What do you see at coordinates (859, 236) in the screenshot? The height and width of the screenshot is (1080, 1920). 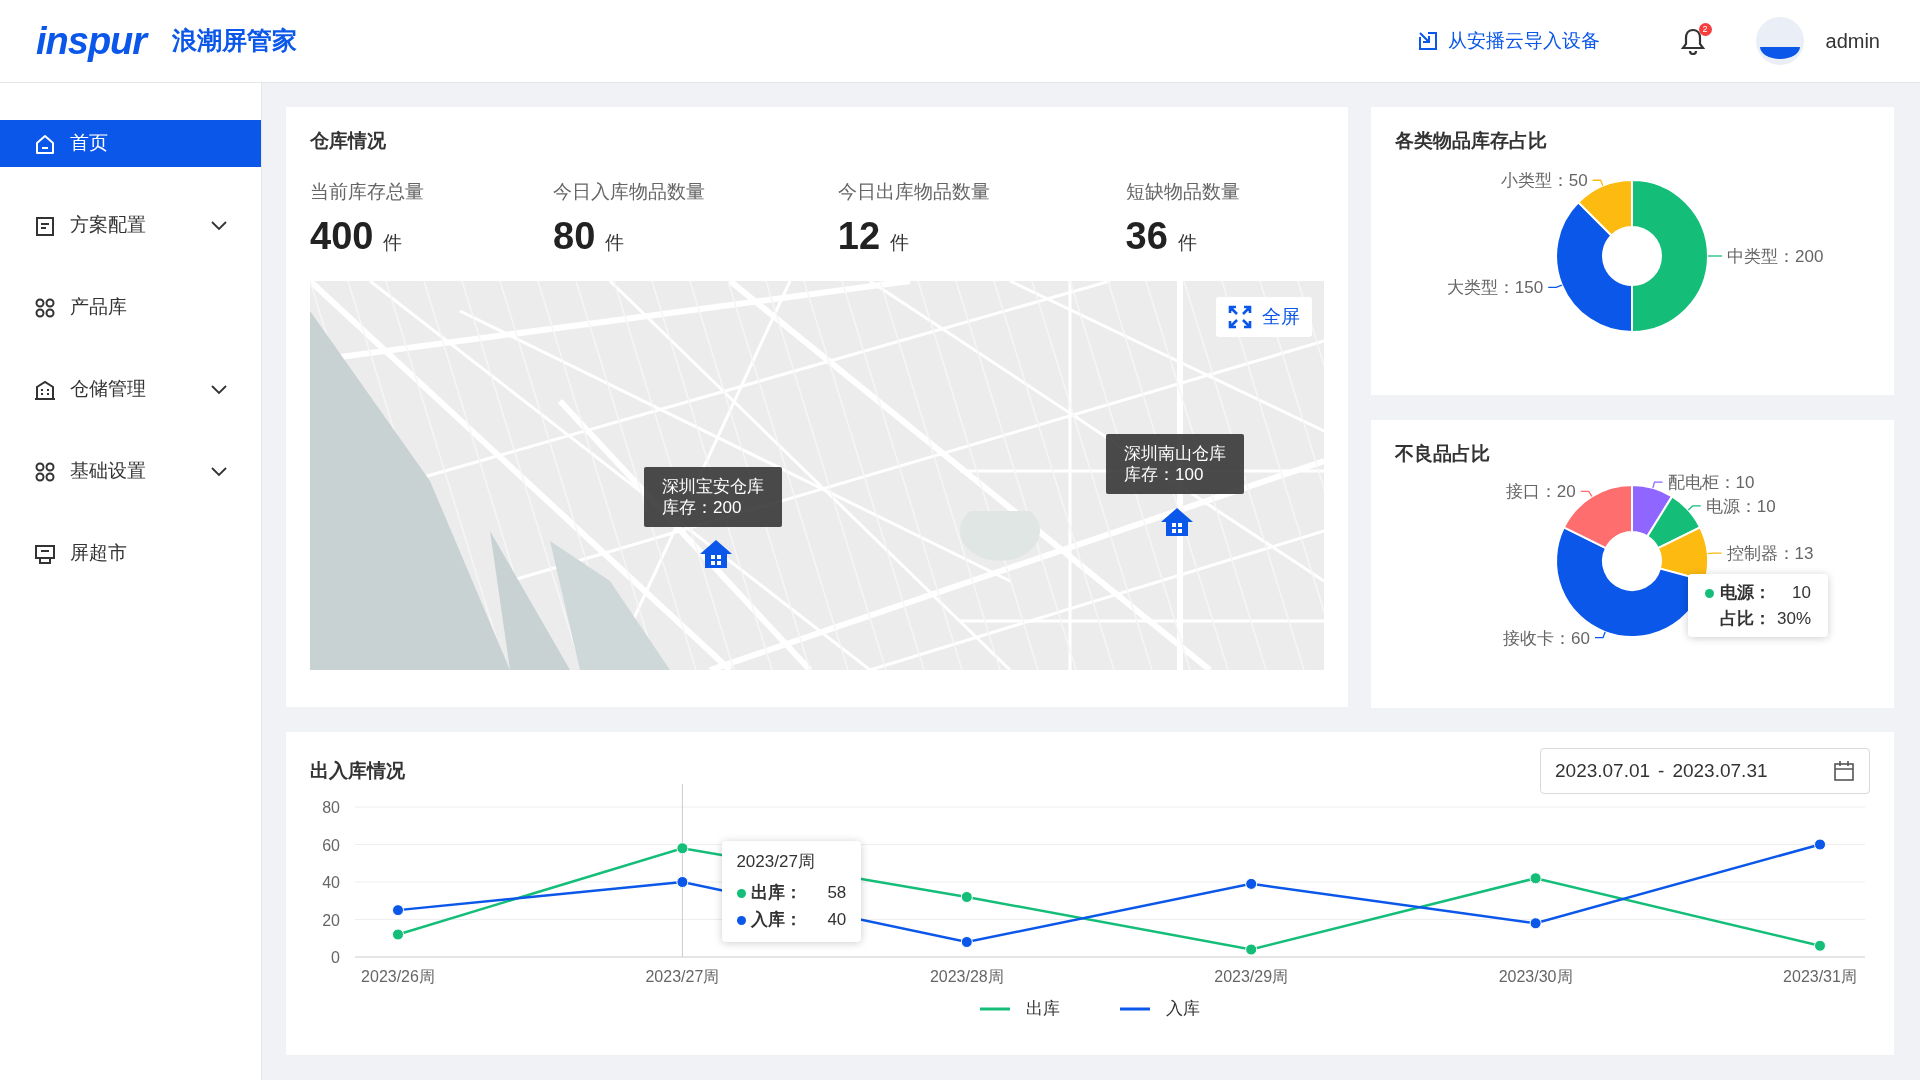 I see `stat-value: 12` at bounding box center [859, 236].